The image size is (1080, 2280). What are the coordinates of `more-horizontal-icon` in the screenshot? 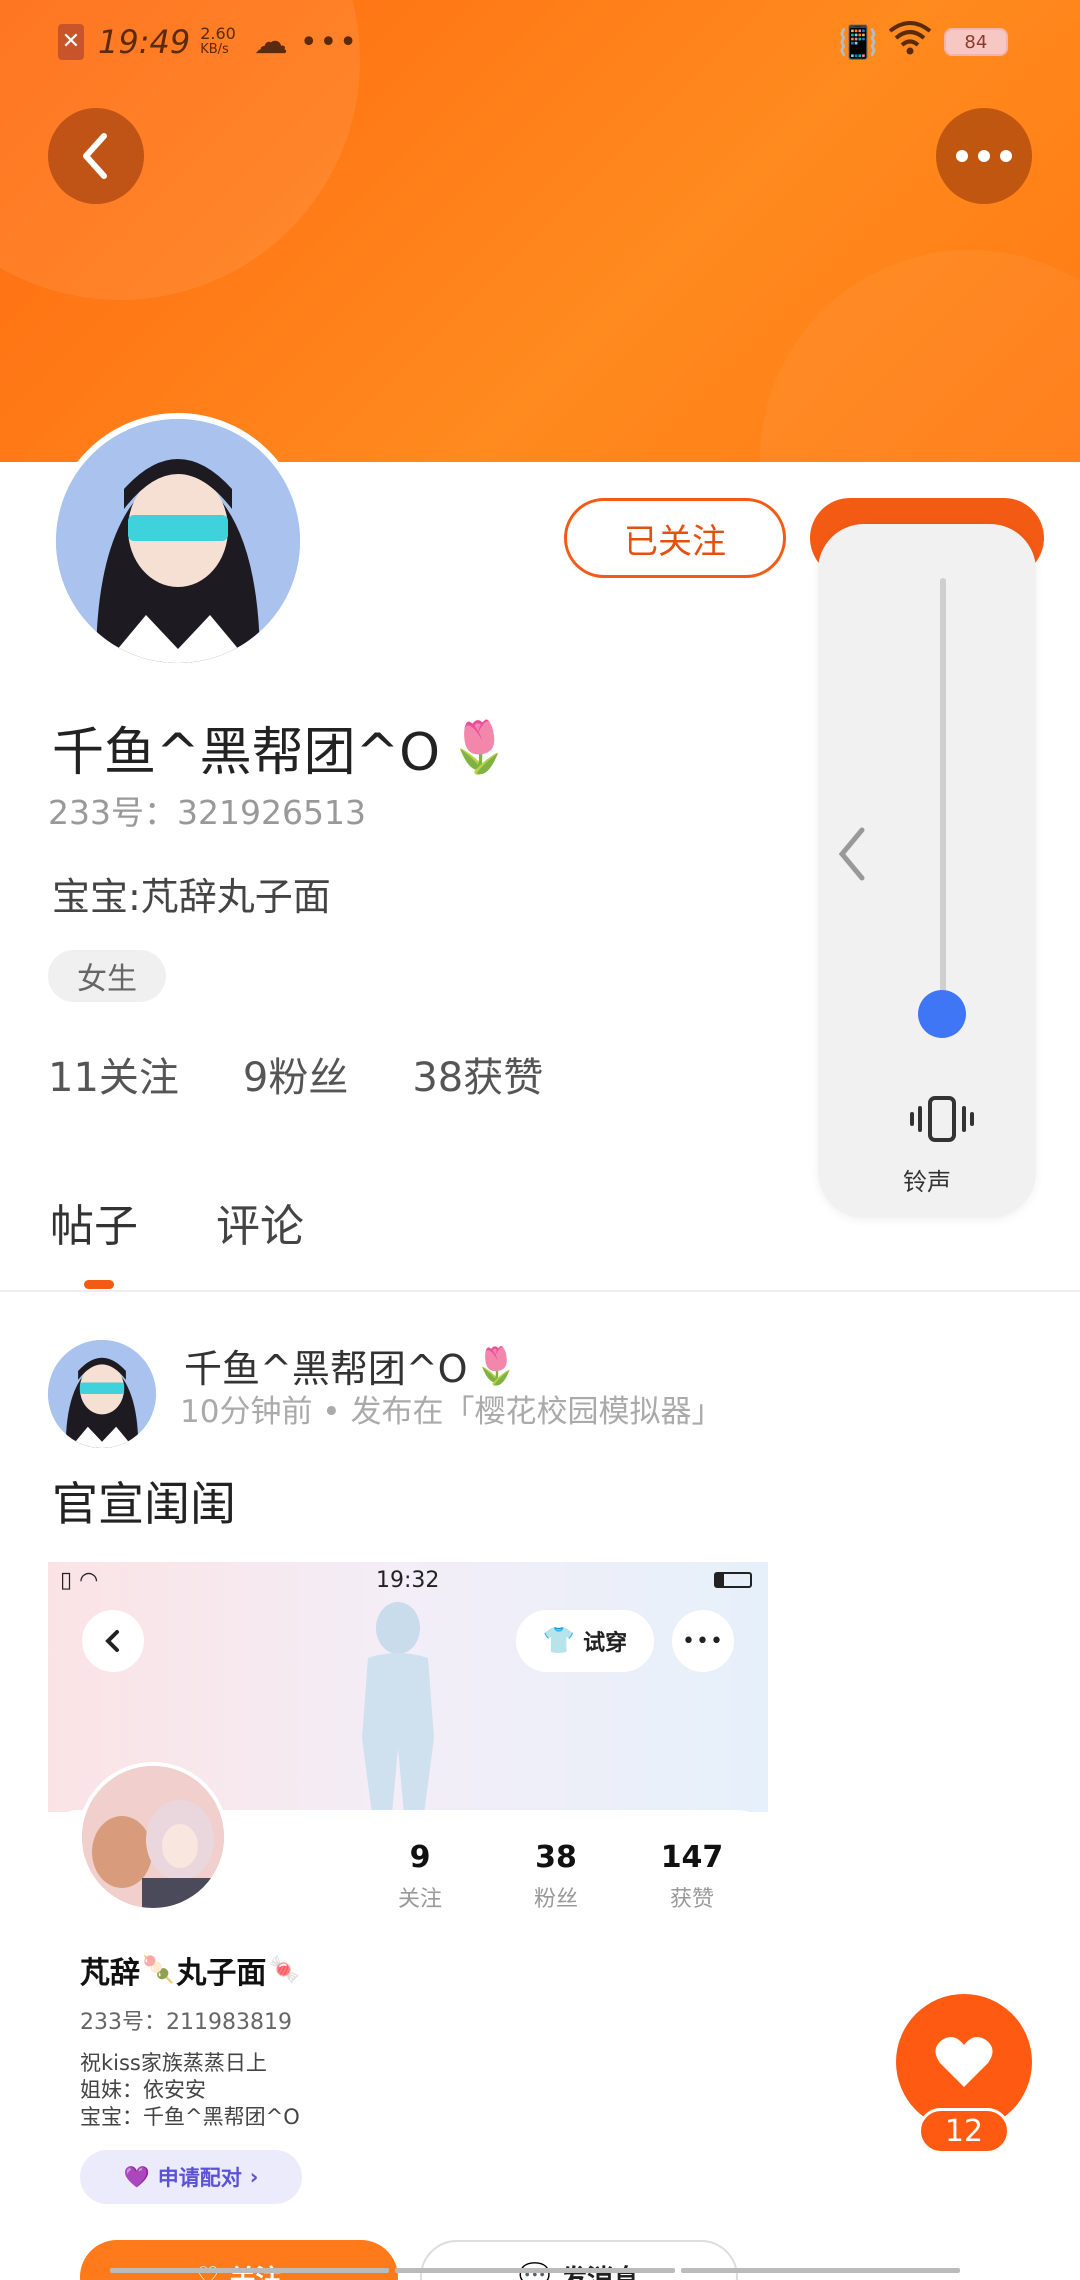 It's located at (984, 156).